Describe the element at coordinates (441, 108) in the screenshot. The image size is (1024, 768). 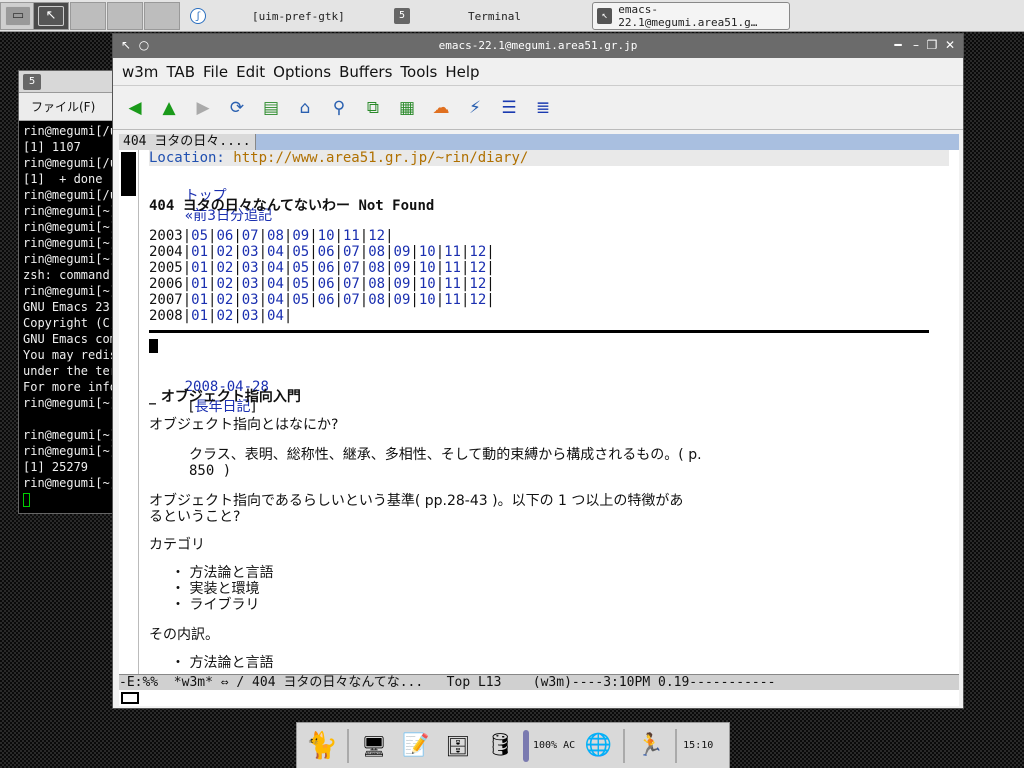
I see `weather-icon: ☁` at that location.